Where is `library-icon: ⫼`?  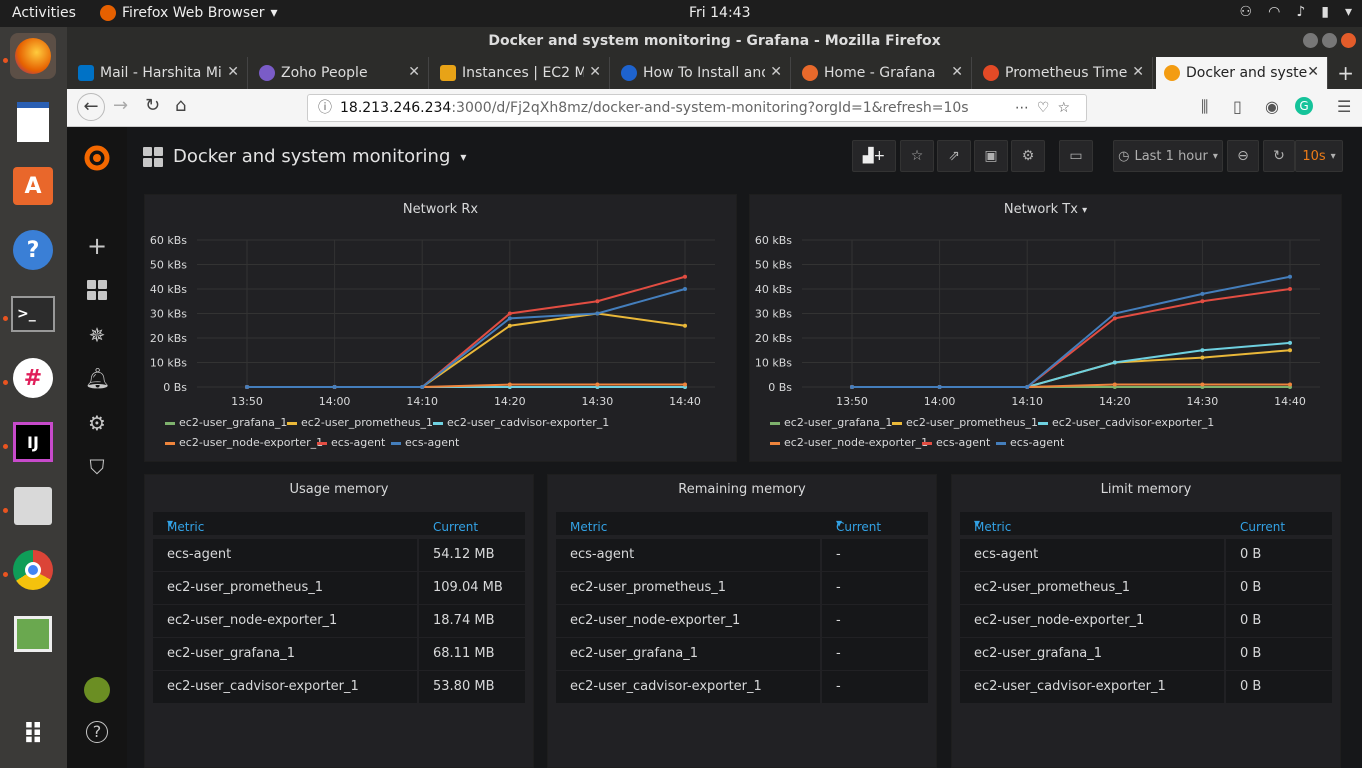 library-icon: ⫼ is located at coordinates (1204, 107).